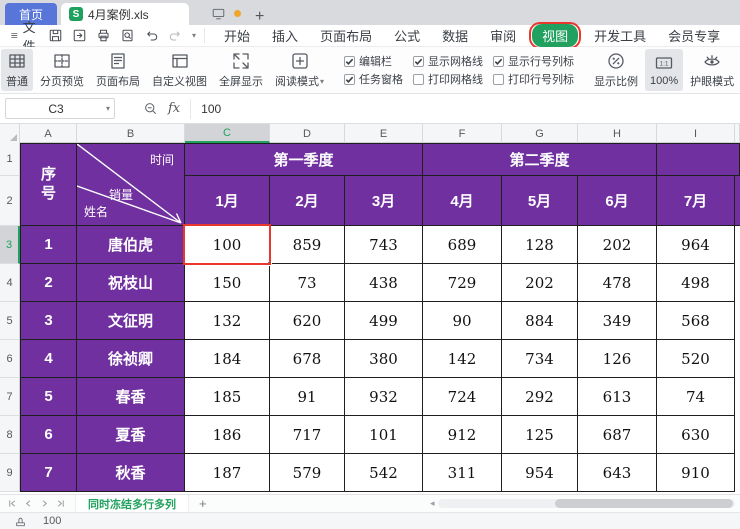 The height and width of the screenshot is (529, 740). What do you see at coordinates (540, 159) in the screenshot?
I see `header-cell-quarter2: 第二季度` at bounding box center [540, 159].